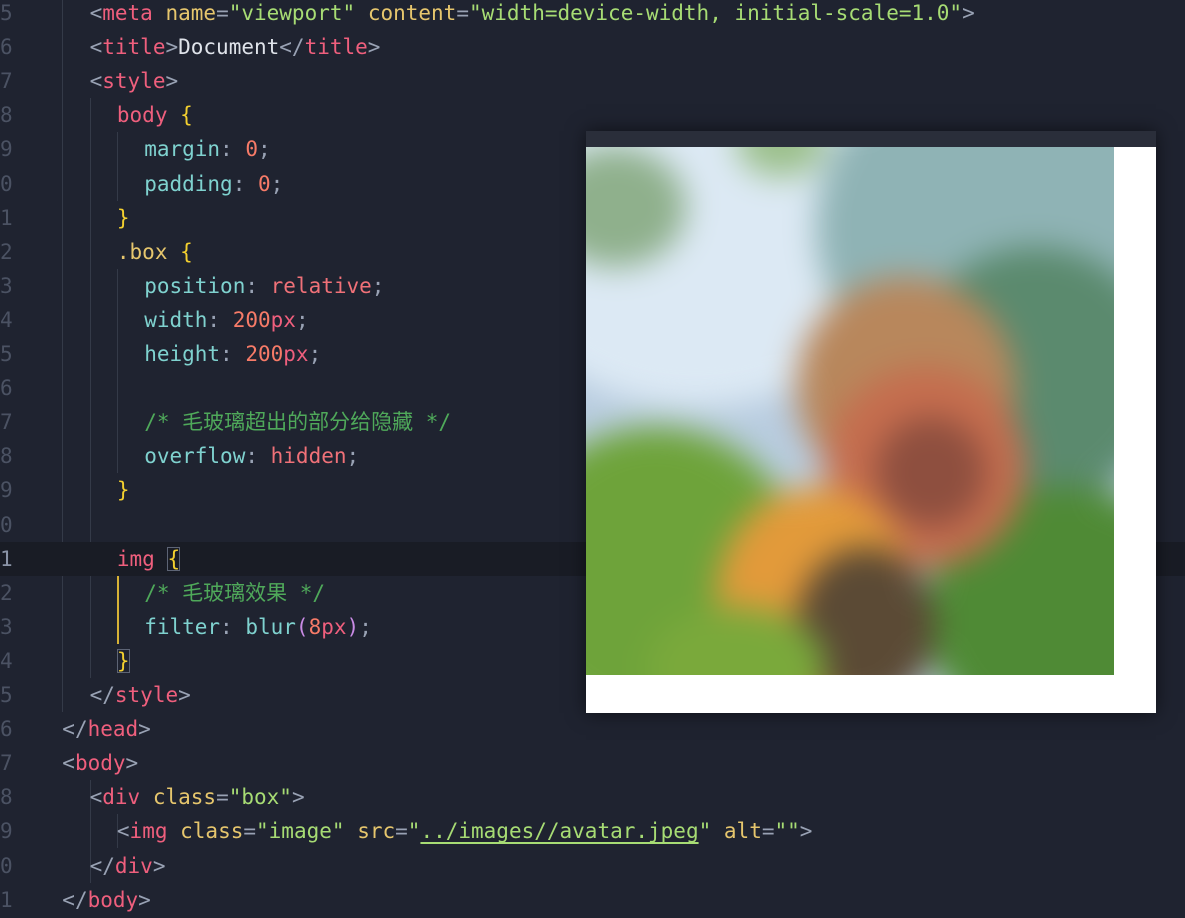 This screenshot has height=918, width=1185. What do you see at coordinates (182, 626) in the screenshot?
I see `code-token: filter` at bounding box center [182, 626].